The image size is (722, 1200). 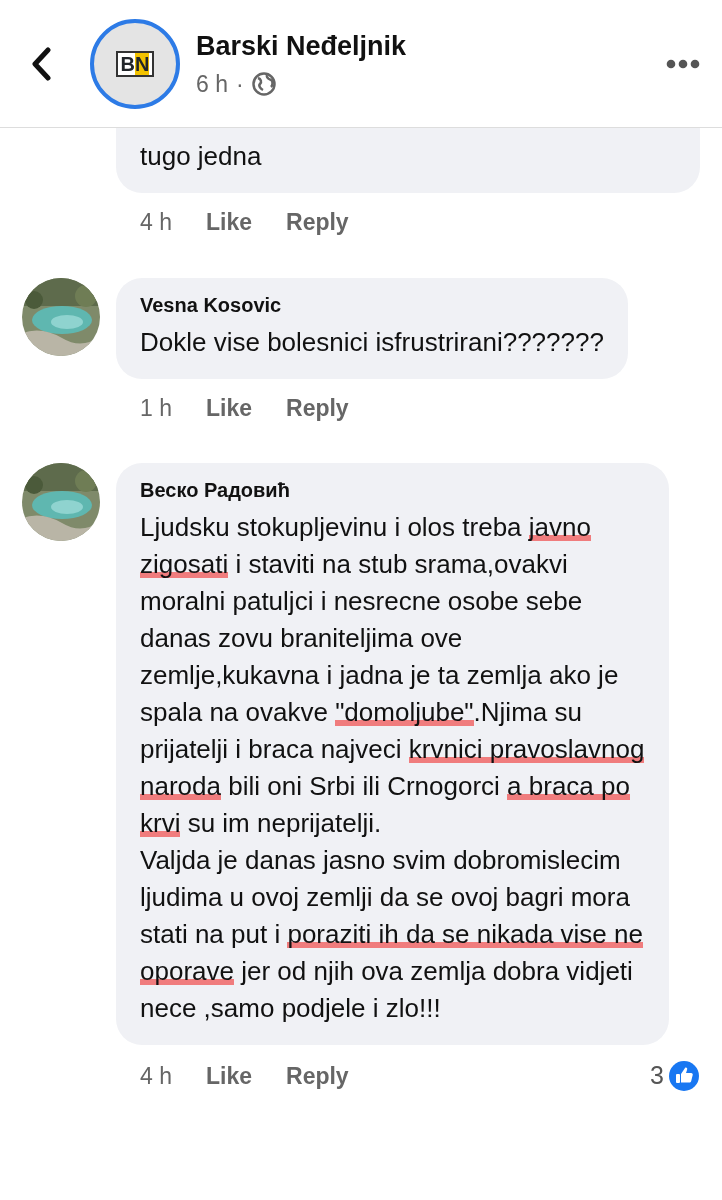 What do you see at coordinates (372, 304) in the screenshot?
I see `comment-author: Vesna Kosovic` at bounding box center [372, 304].